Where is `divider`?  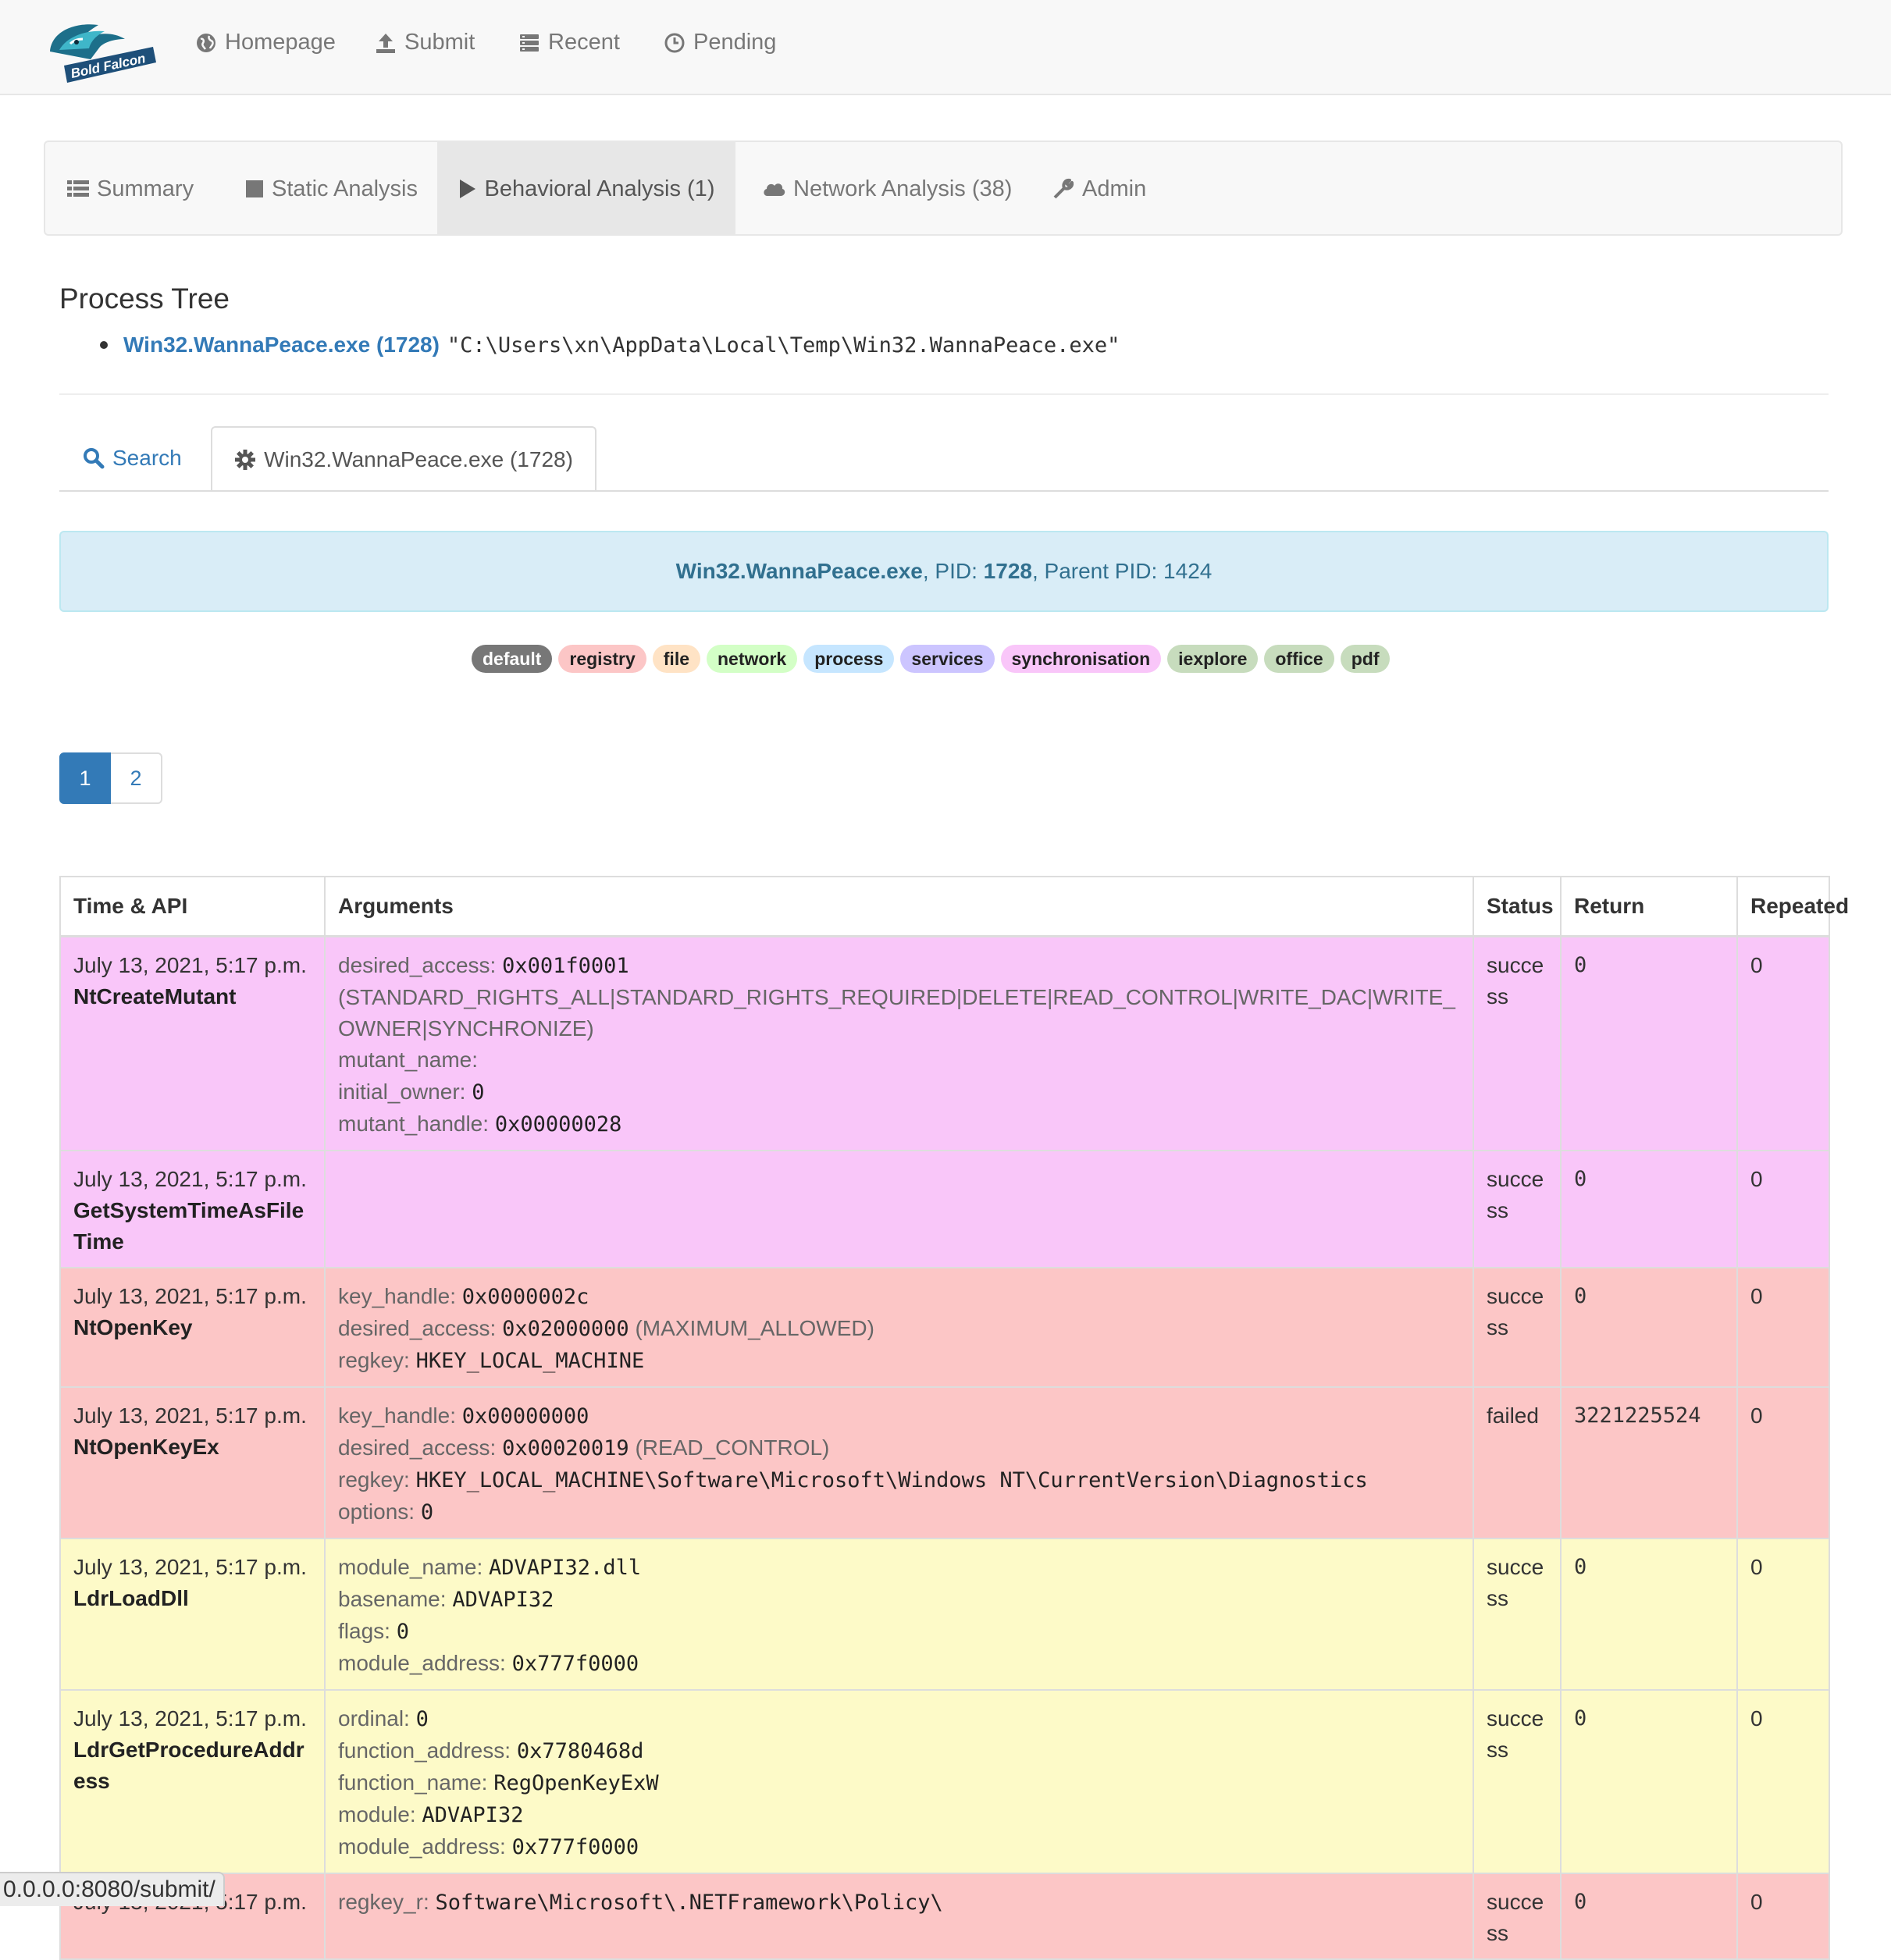 divider is located at coordinates (944, 394).